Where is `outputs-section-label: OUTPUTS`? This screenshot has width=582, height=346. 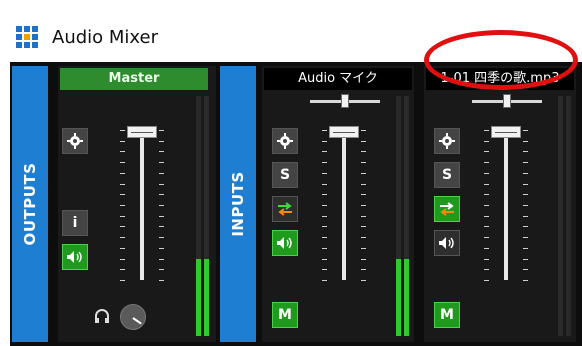
outputs-section-label: OUTPUTS is located at coordinates (30, 204).